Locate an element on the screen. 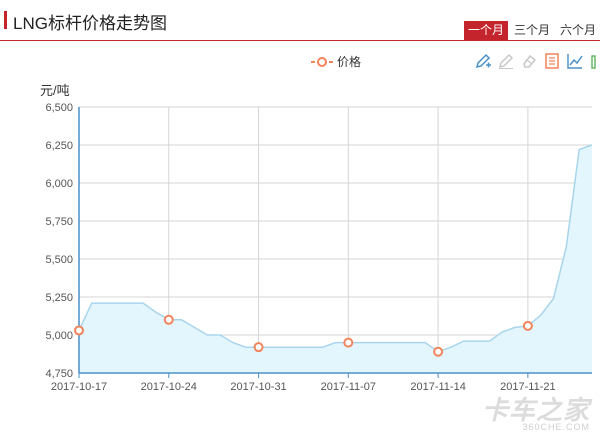 The height and width of the screenshot is (440, 600). y-tick-label: 6,250 is located at coordinates (59, 146).